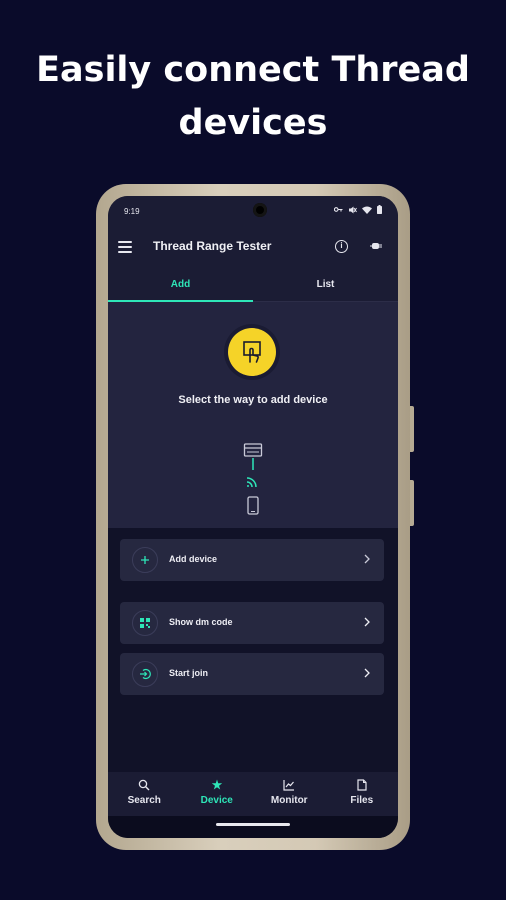 The height and width of the screenshot is (900, 506). What do you see at coordinates (289, 800) in the screenshot?
I see `nav-monitor-label: Monitor` at bounding box center [289, 800].